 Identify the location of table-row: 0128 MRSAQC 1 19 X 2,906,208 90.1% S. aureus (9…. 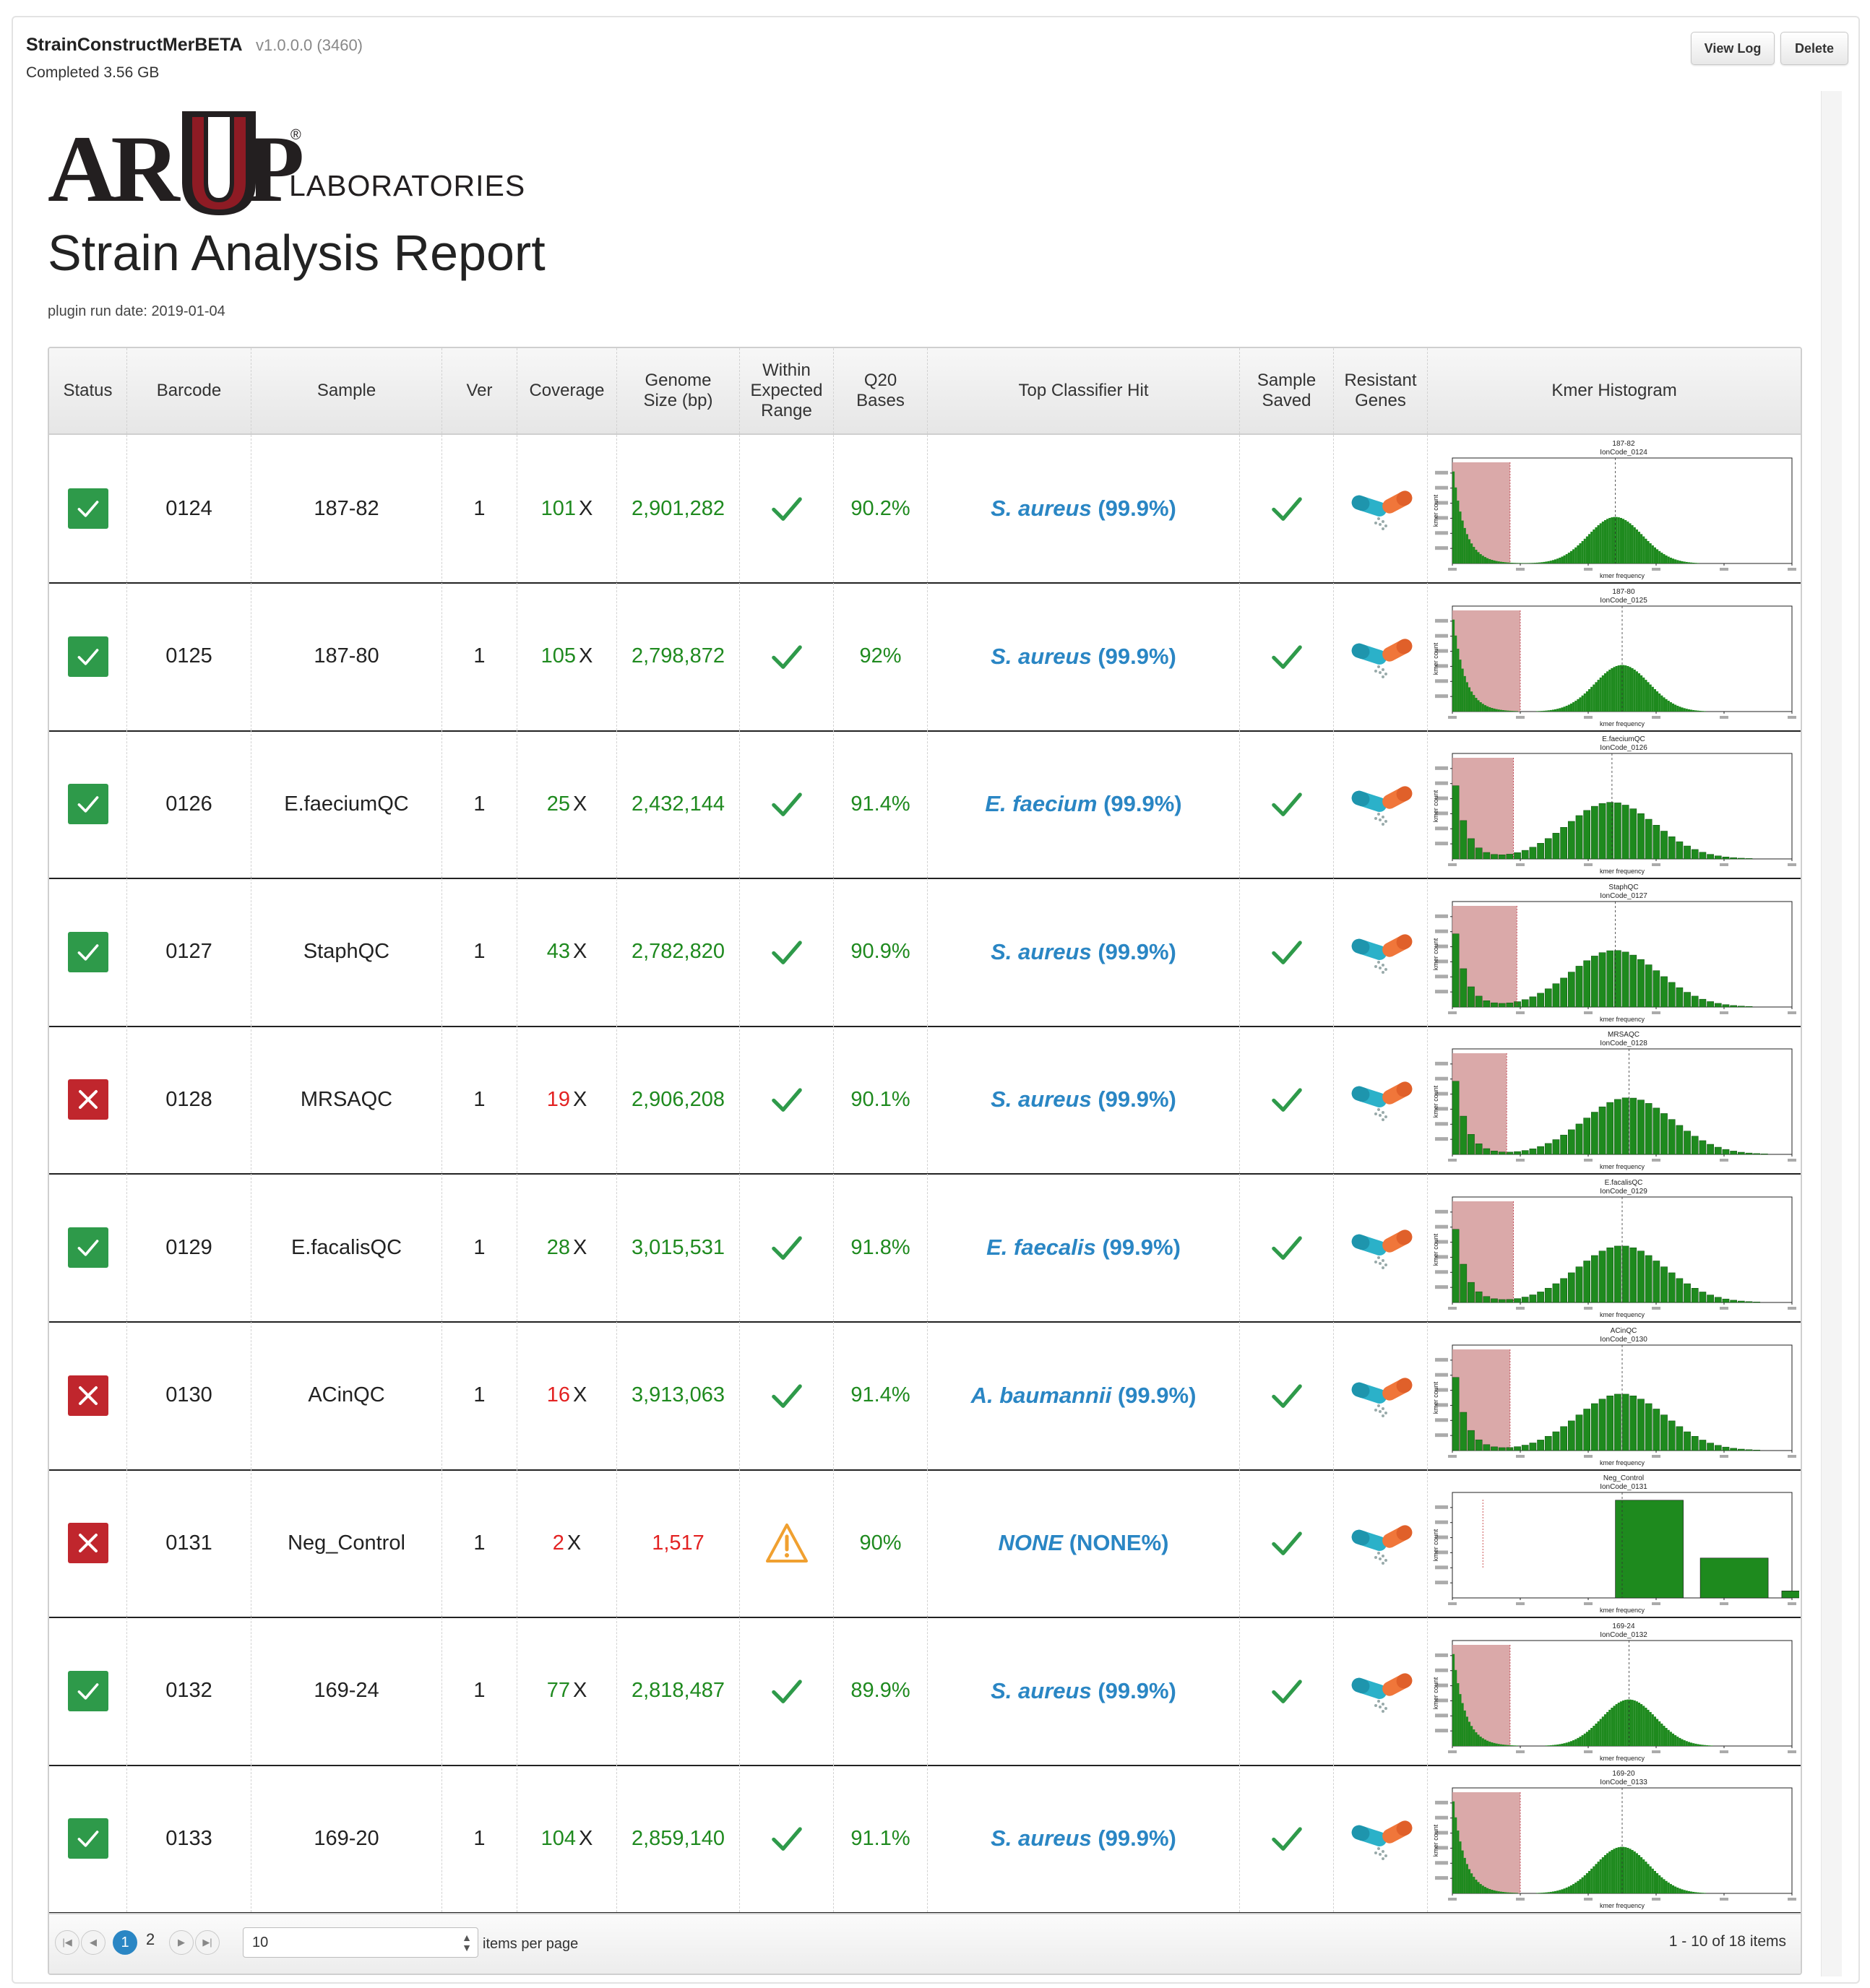
(925, 1100).